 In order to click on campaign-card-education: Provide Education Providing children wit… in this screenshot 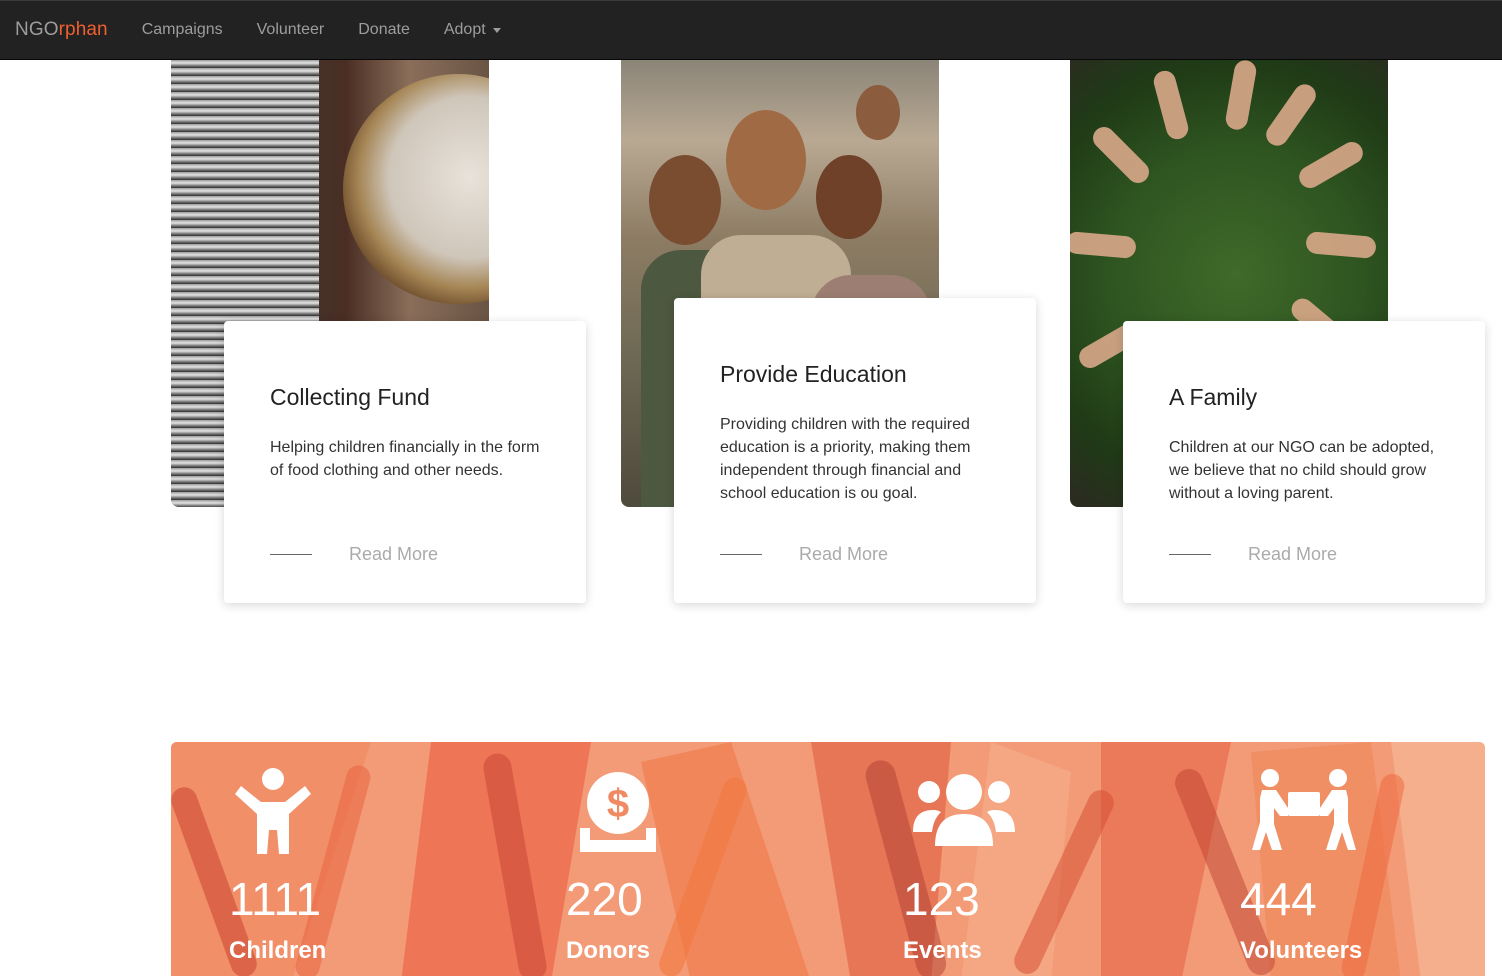, I will do `click(855, 450)`.